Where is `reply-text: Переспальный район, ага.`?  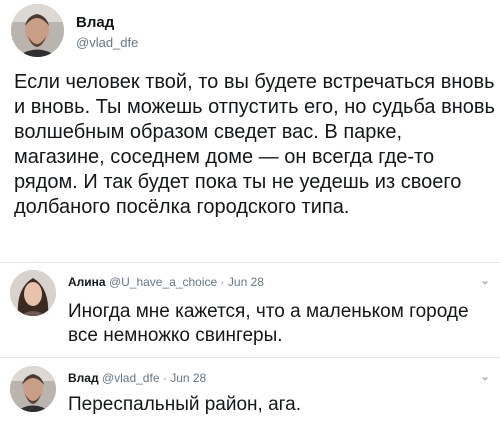
reply-text: Переспальный район, ага. is located at coordinates (185, 404).